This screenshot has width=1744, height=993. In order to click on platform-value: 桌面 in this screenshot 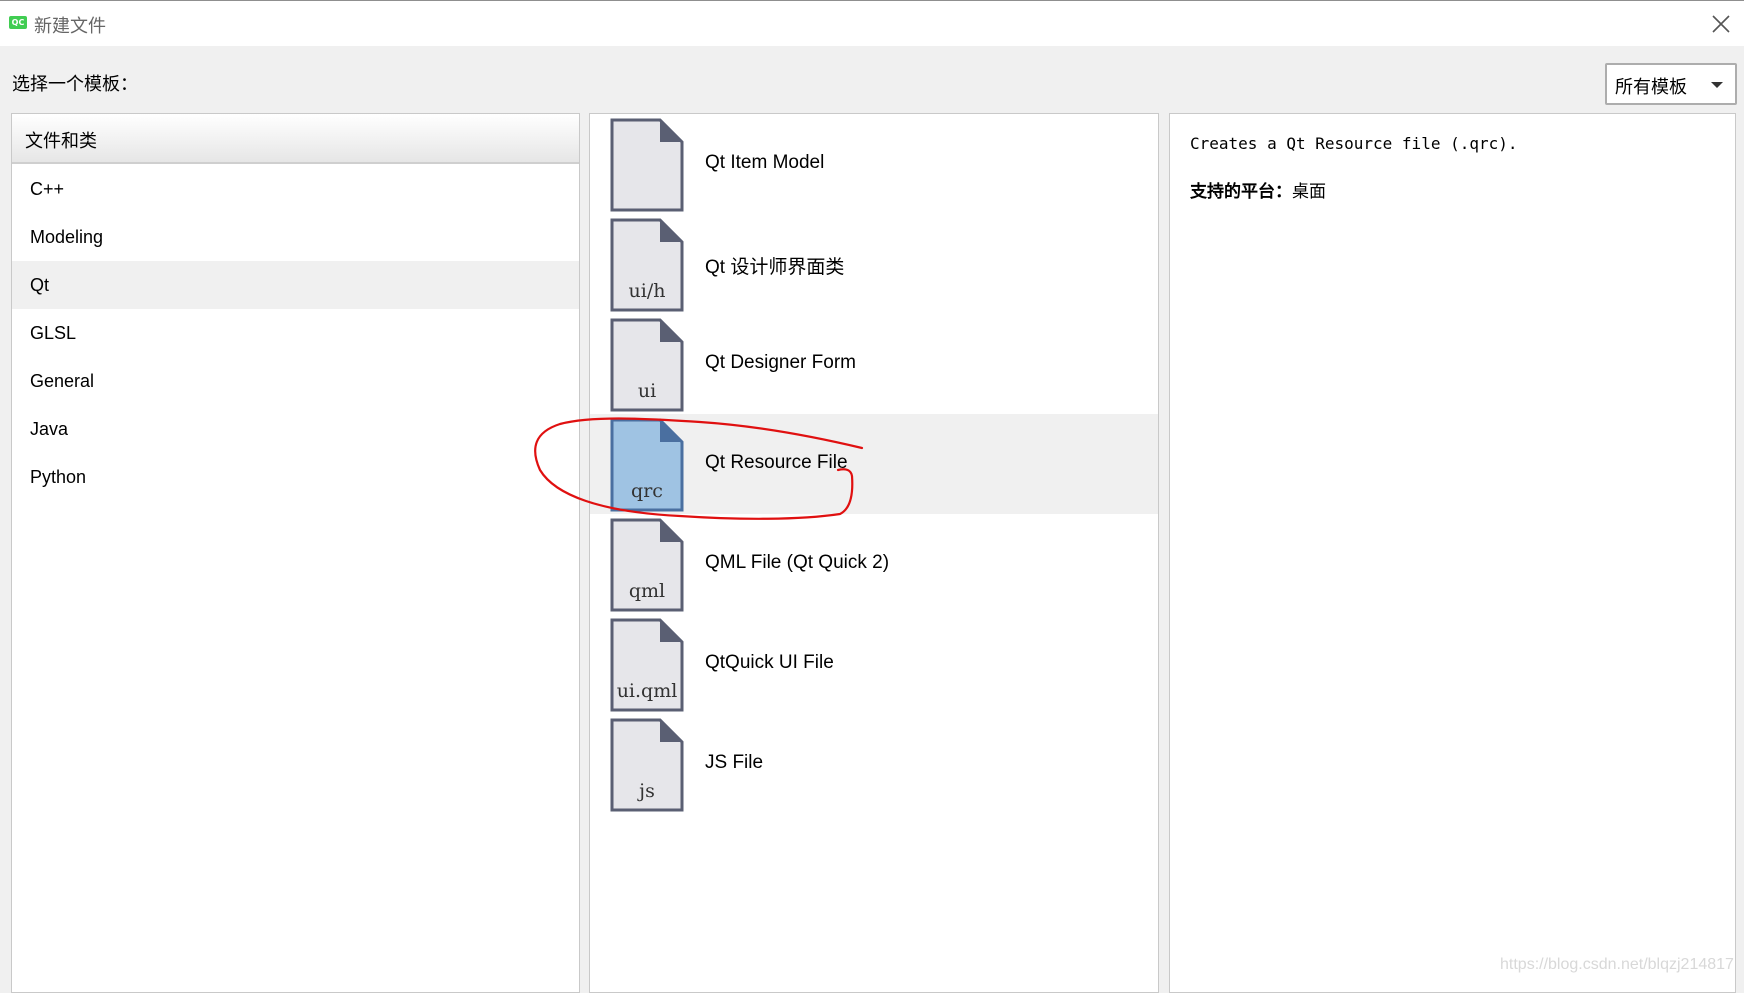, I will do `click(1309, 192)`.